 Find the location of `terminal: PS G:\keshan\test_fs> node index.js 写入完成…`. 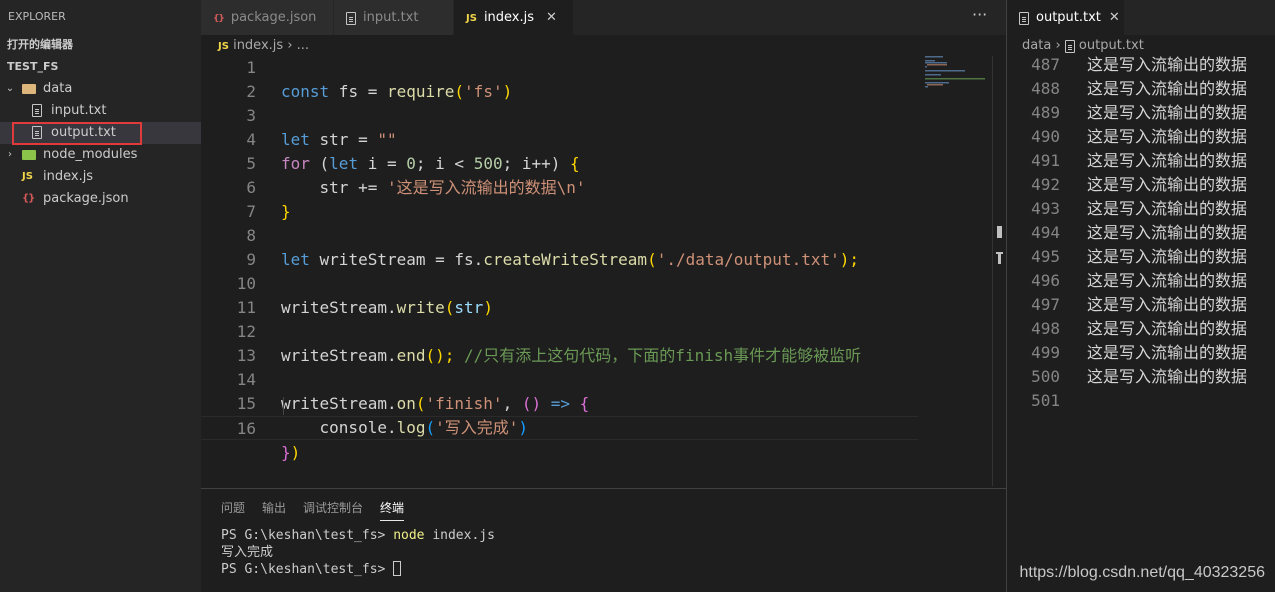

terminal: PS G:\keshan\test_fs> node index.js 写入完成… is located at coordinates (358, 552).